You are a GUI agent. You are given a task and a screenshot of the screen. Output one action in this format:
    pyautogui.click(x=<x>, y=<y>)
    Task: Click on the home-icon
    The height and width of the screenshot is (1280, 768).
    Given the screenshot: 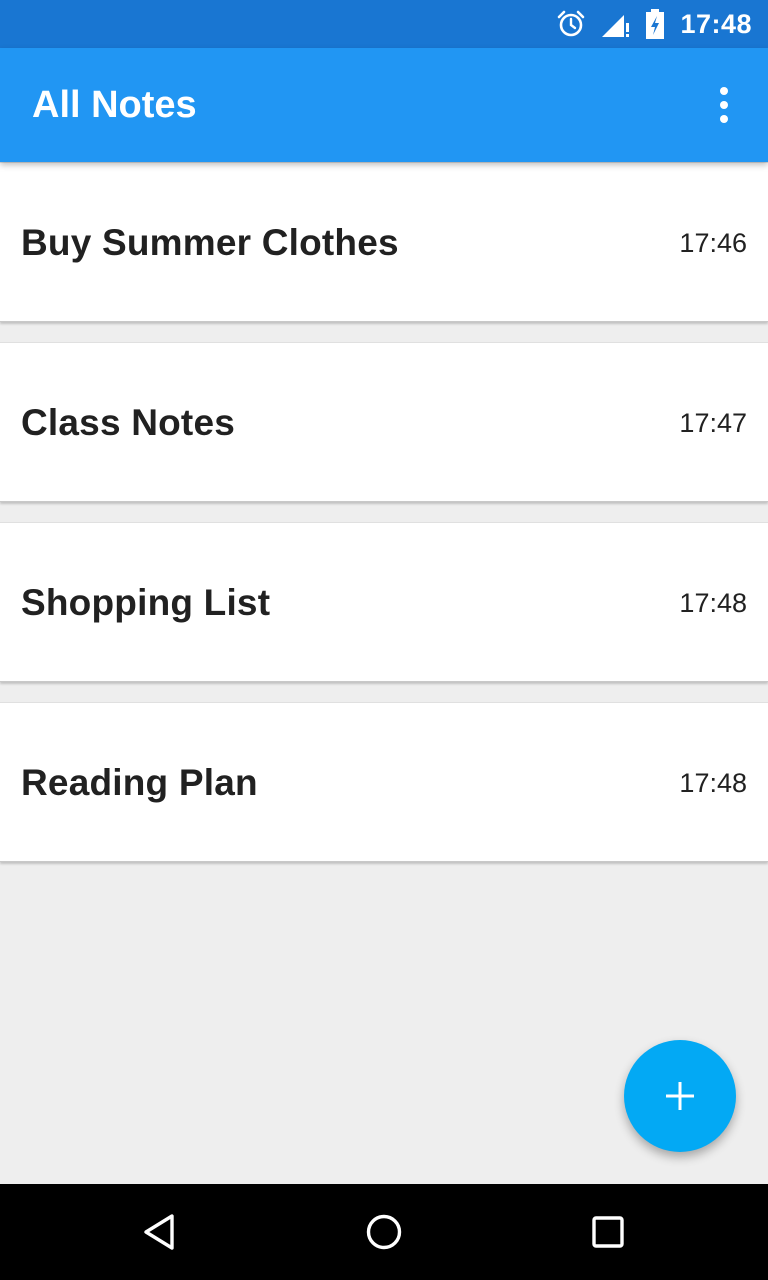 What is the action you would take?
    pyautogui.click(x=384, y=1232)
    